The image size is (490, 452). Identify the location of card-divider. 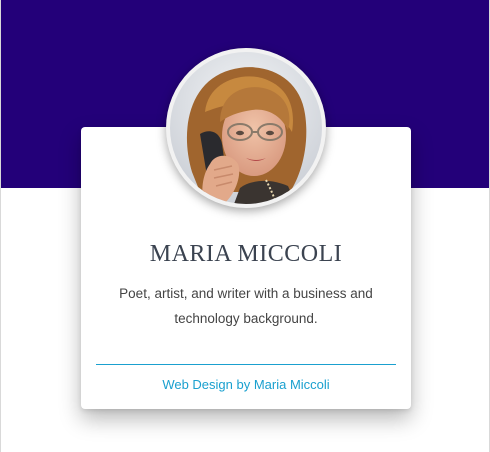
(246, 364).